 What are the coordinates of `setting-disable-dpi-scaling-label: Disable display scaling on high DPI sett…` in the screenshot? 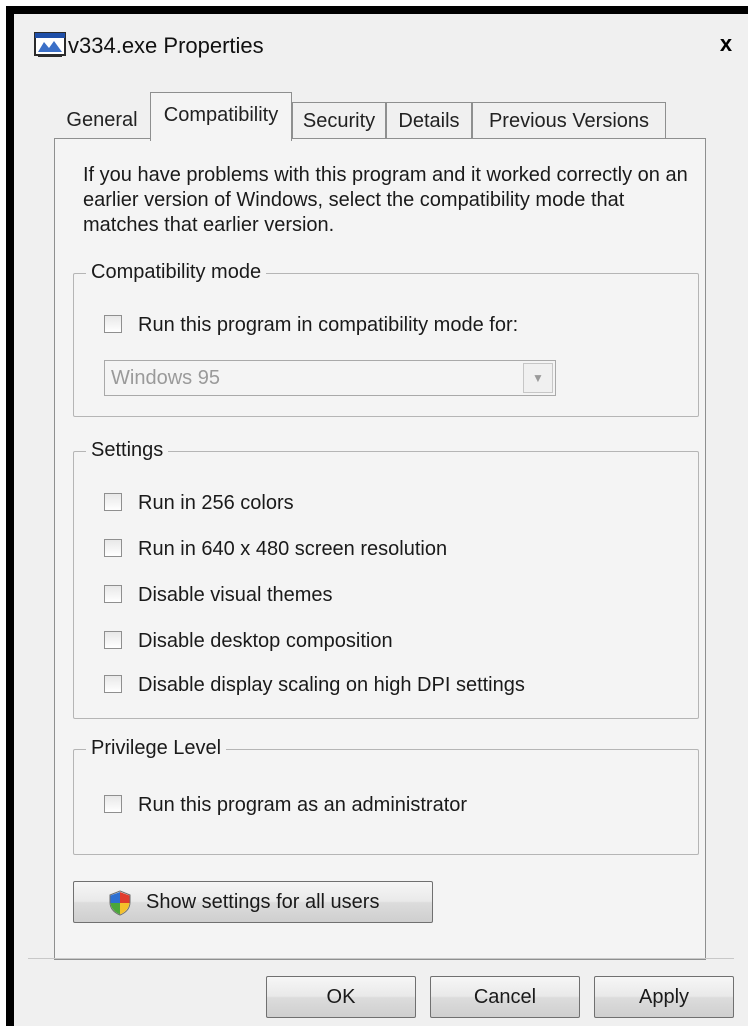 It's located at (331, 685).